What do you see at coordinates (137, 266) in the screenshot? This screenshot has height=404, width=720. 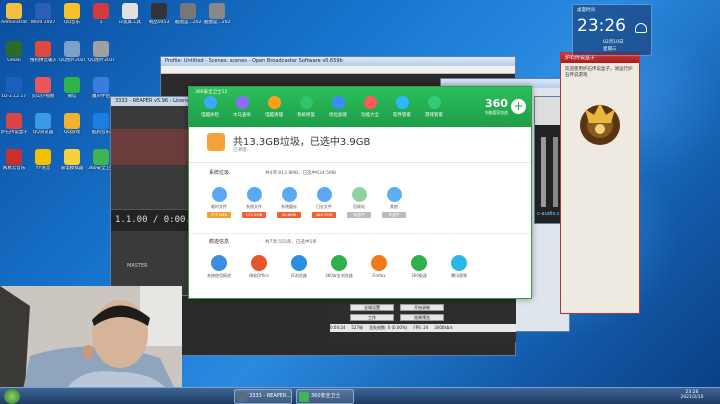 I see `reaper-master: MASTER` at bounding box center [137, 266].